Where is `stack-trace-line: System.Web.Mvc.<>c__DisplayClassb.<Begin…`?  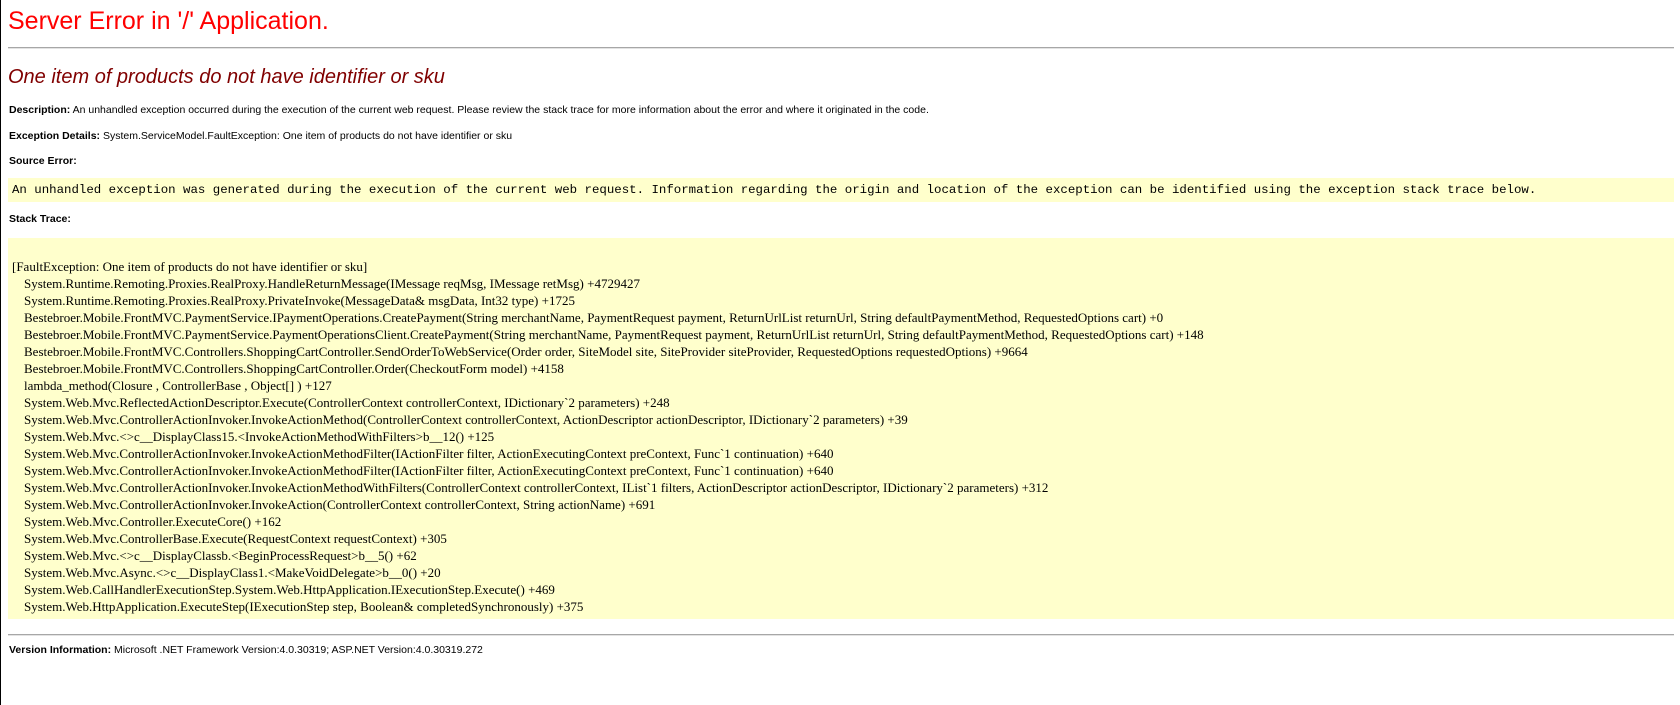
stack-trace-line: System.Web.Mvc.<>c__DisplayClassb.<Begin… is located at coordinates (220, 555).